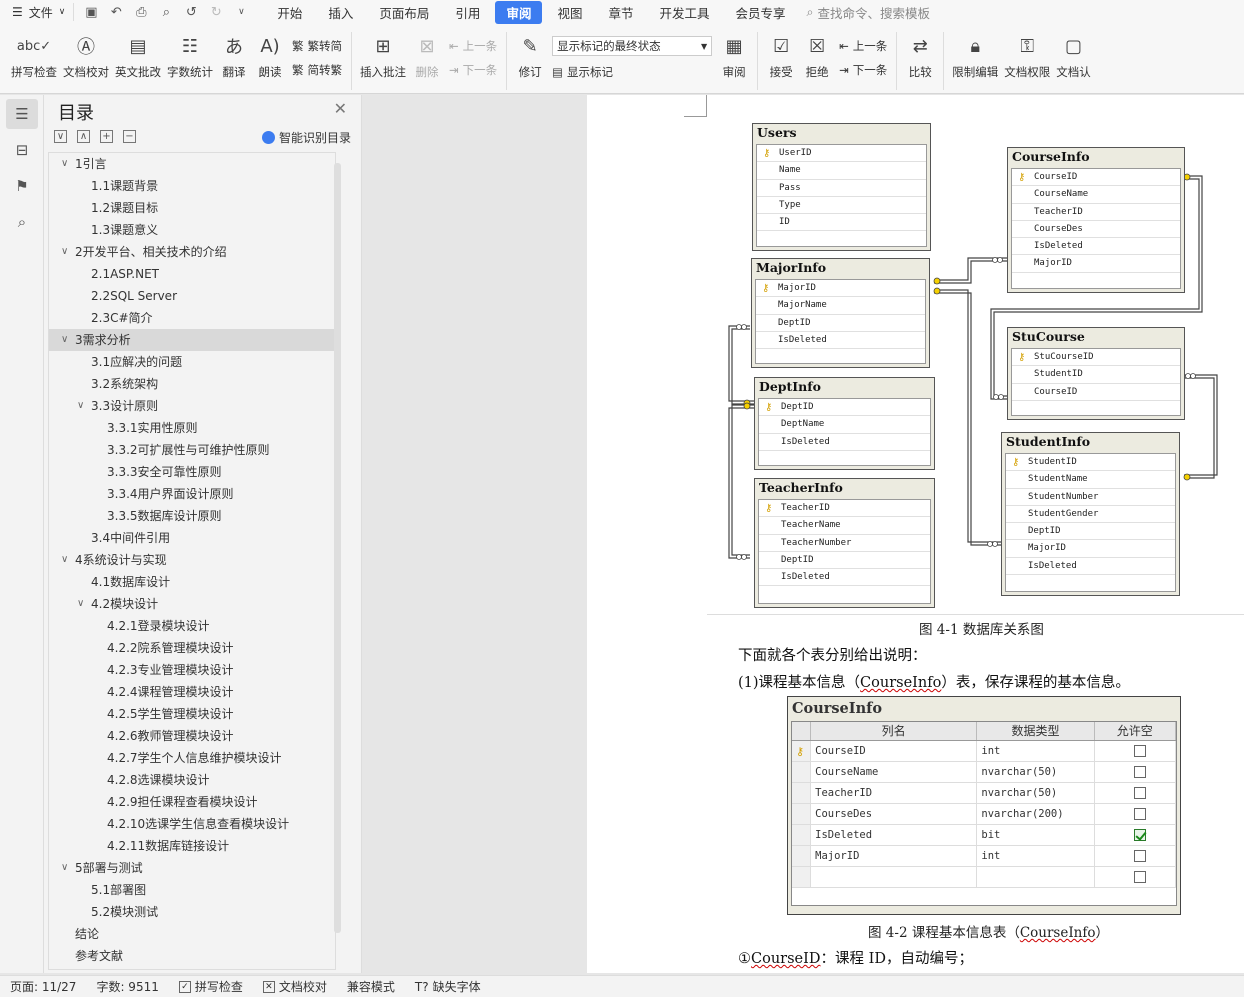 This screenshot has width=1244, height=997. I want to click on missing-font-status: T? 缺失字体, so click(448, 986).